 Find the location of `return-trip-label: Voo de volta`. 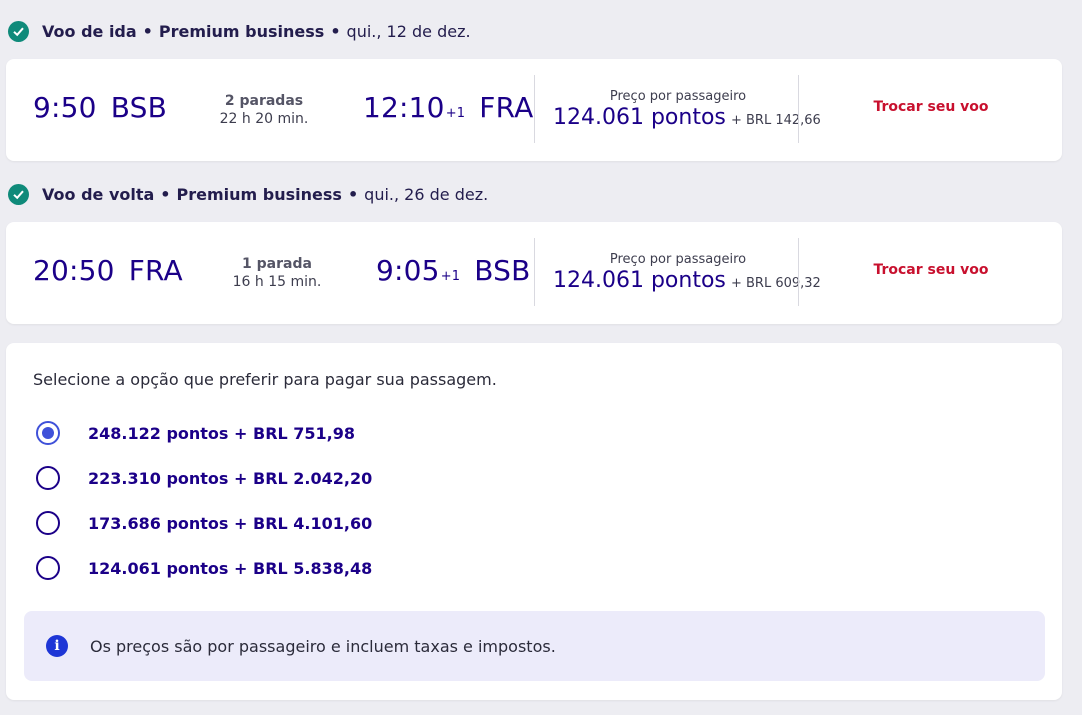

return-trip-label: Voo de volta is located at coordinates (98, 194).